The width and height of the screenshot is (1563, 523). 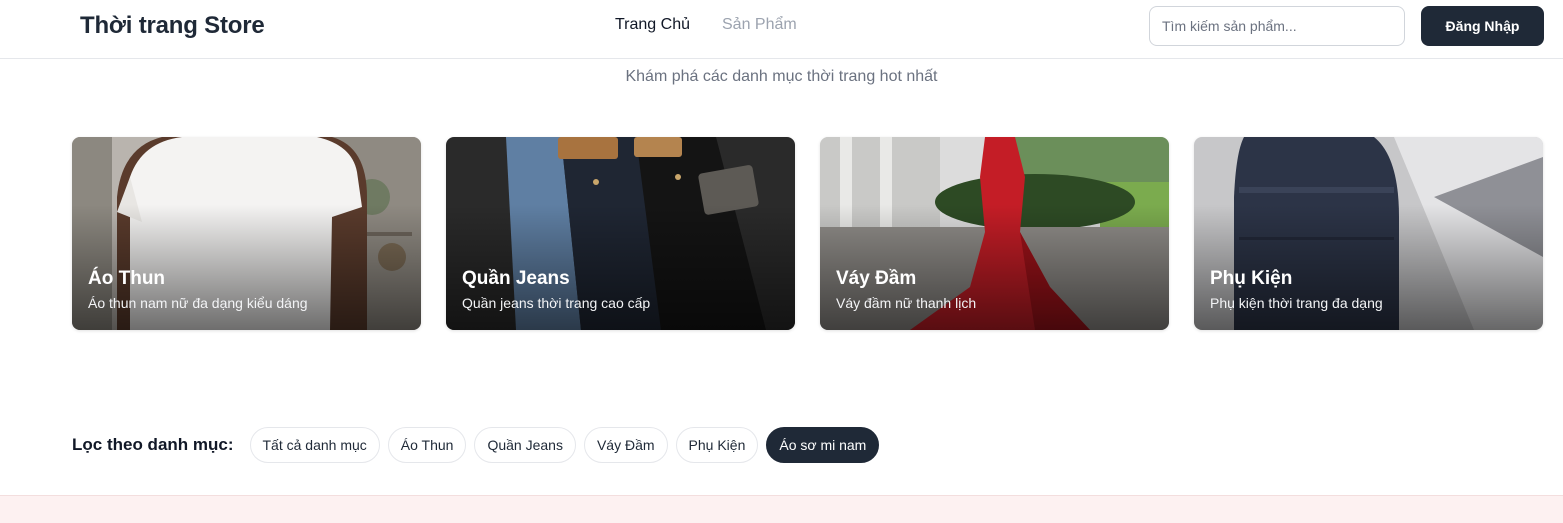 I want to click on card-title: Váy Đầm, so click(x=876, y=278).